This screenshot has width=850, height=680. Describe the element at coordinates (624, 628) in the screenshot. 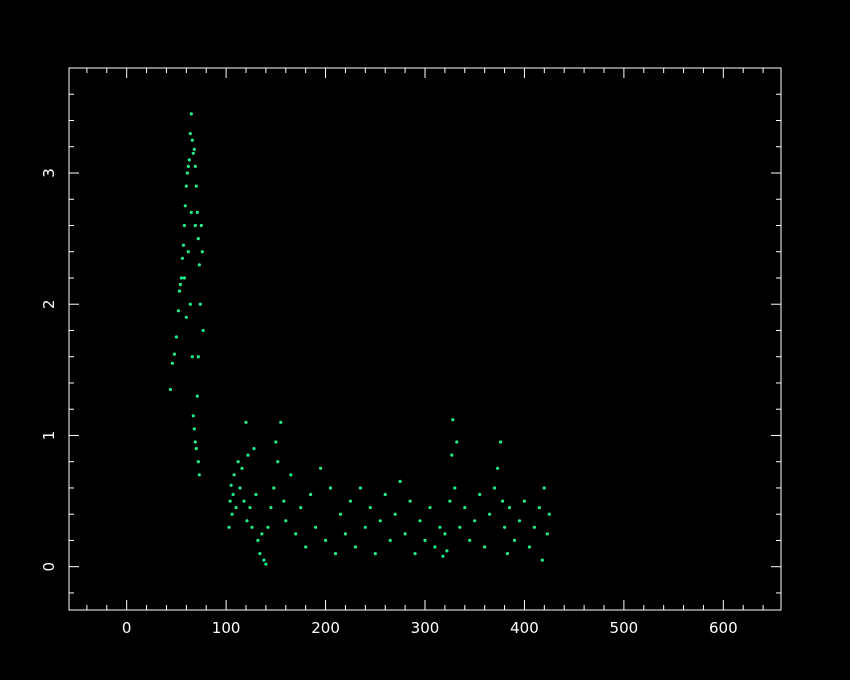

I see `x-tick-label: 500` at that location.